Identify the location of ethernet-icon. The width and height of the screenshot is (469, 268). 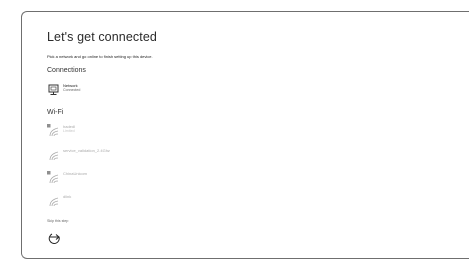
(54, 90).